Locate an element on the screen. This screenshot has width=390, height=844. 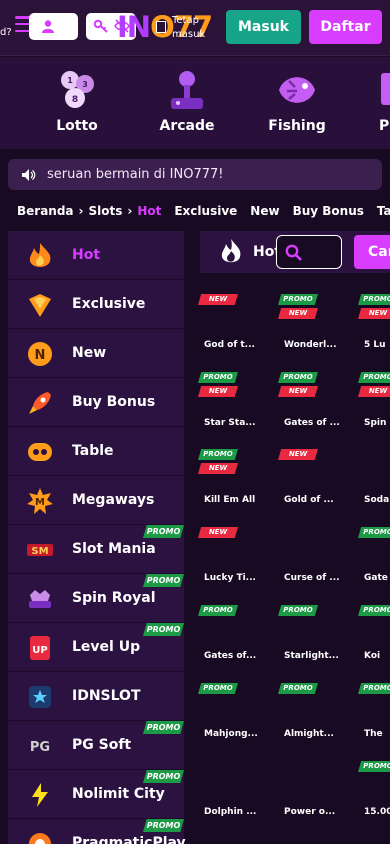
sidebar-item-new: N New is located at coordinates (96, 353).